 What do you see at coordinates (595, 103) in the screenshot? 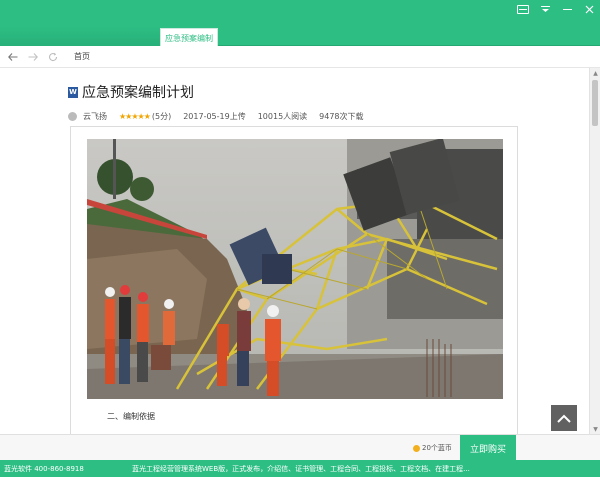
I see `scroll-thumb` at bounding box center [595, 103].